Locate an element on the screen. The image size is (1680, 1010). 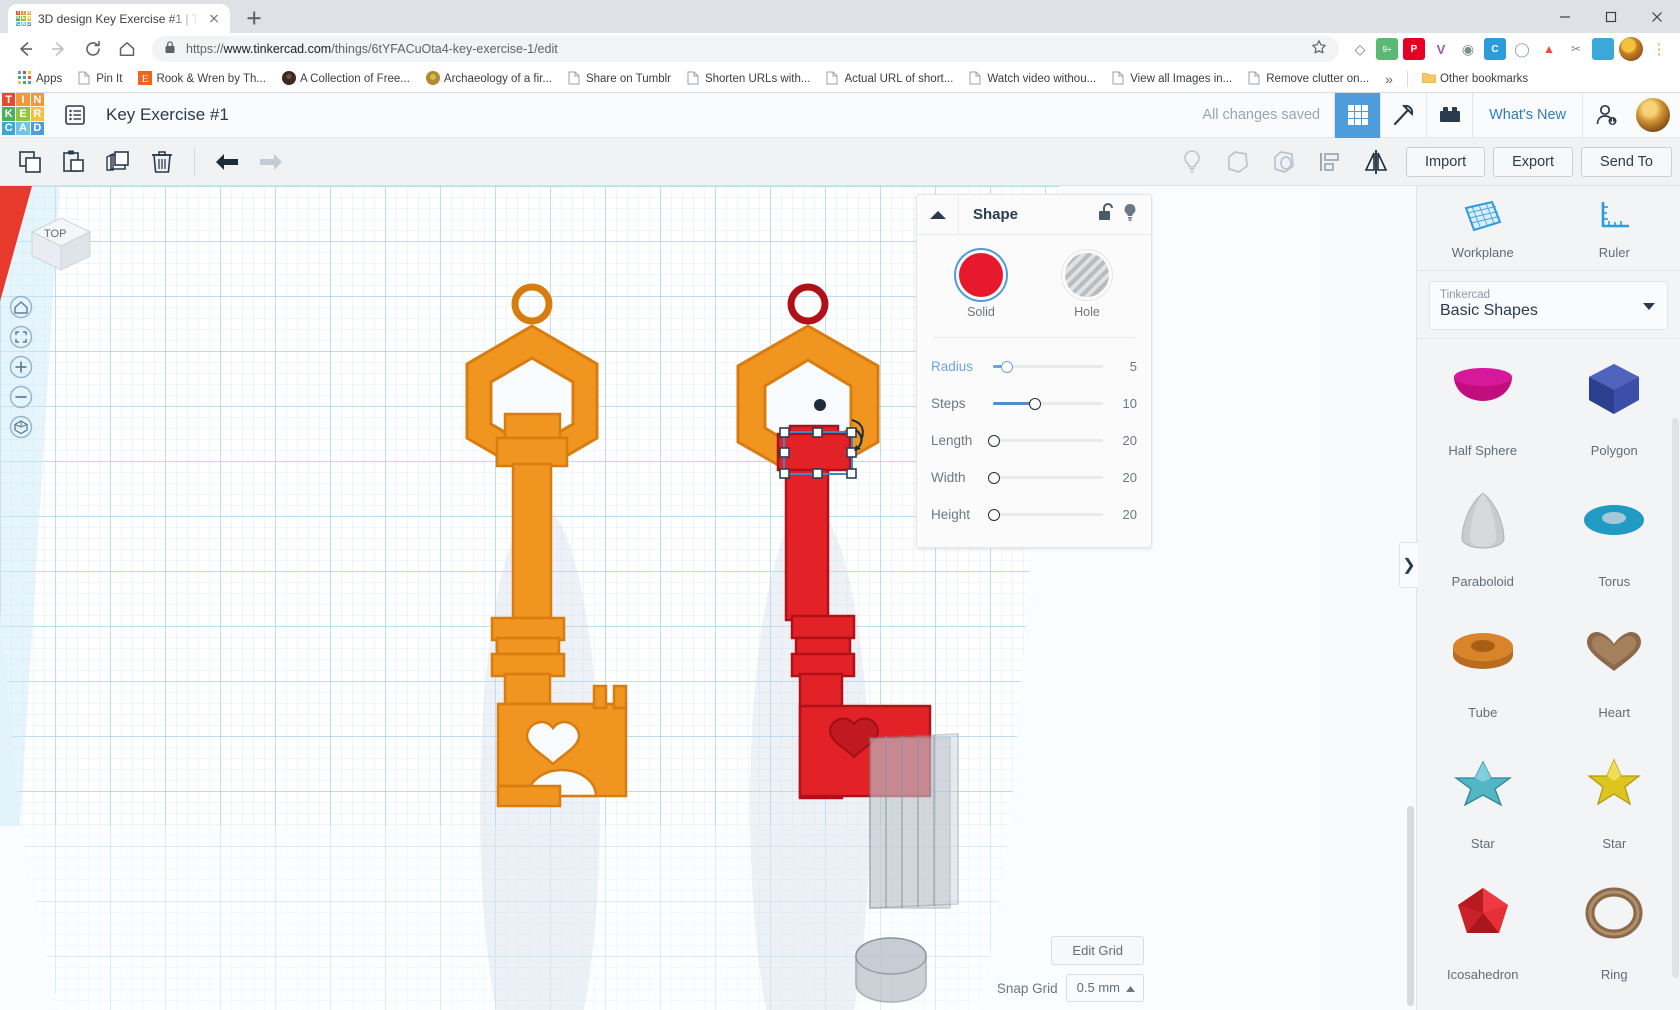
shape-item-torus: Torus is located at coordinates (1614, 535).